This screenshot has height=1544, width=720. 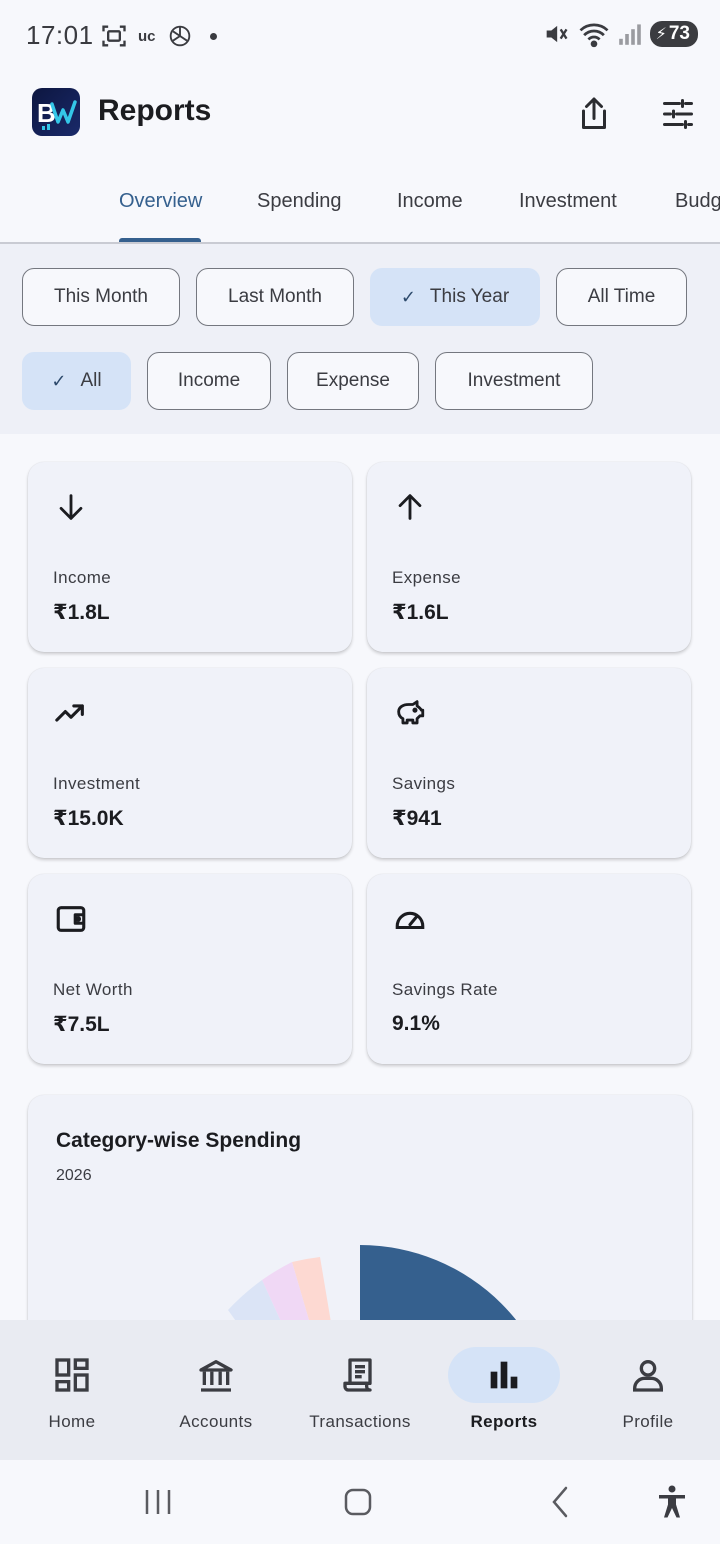 I want to click on chip-income: Income, so click(x=209, y=381).